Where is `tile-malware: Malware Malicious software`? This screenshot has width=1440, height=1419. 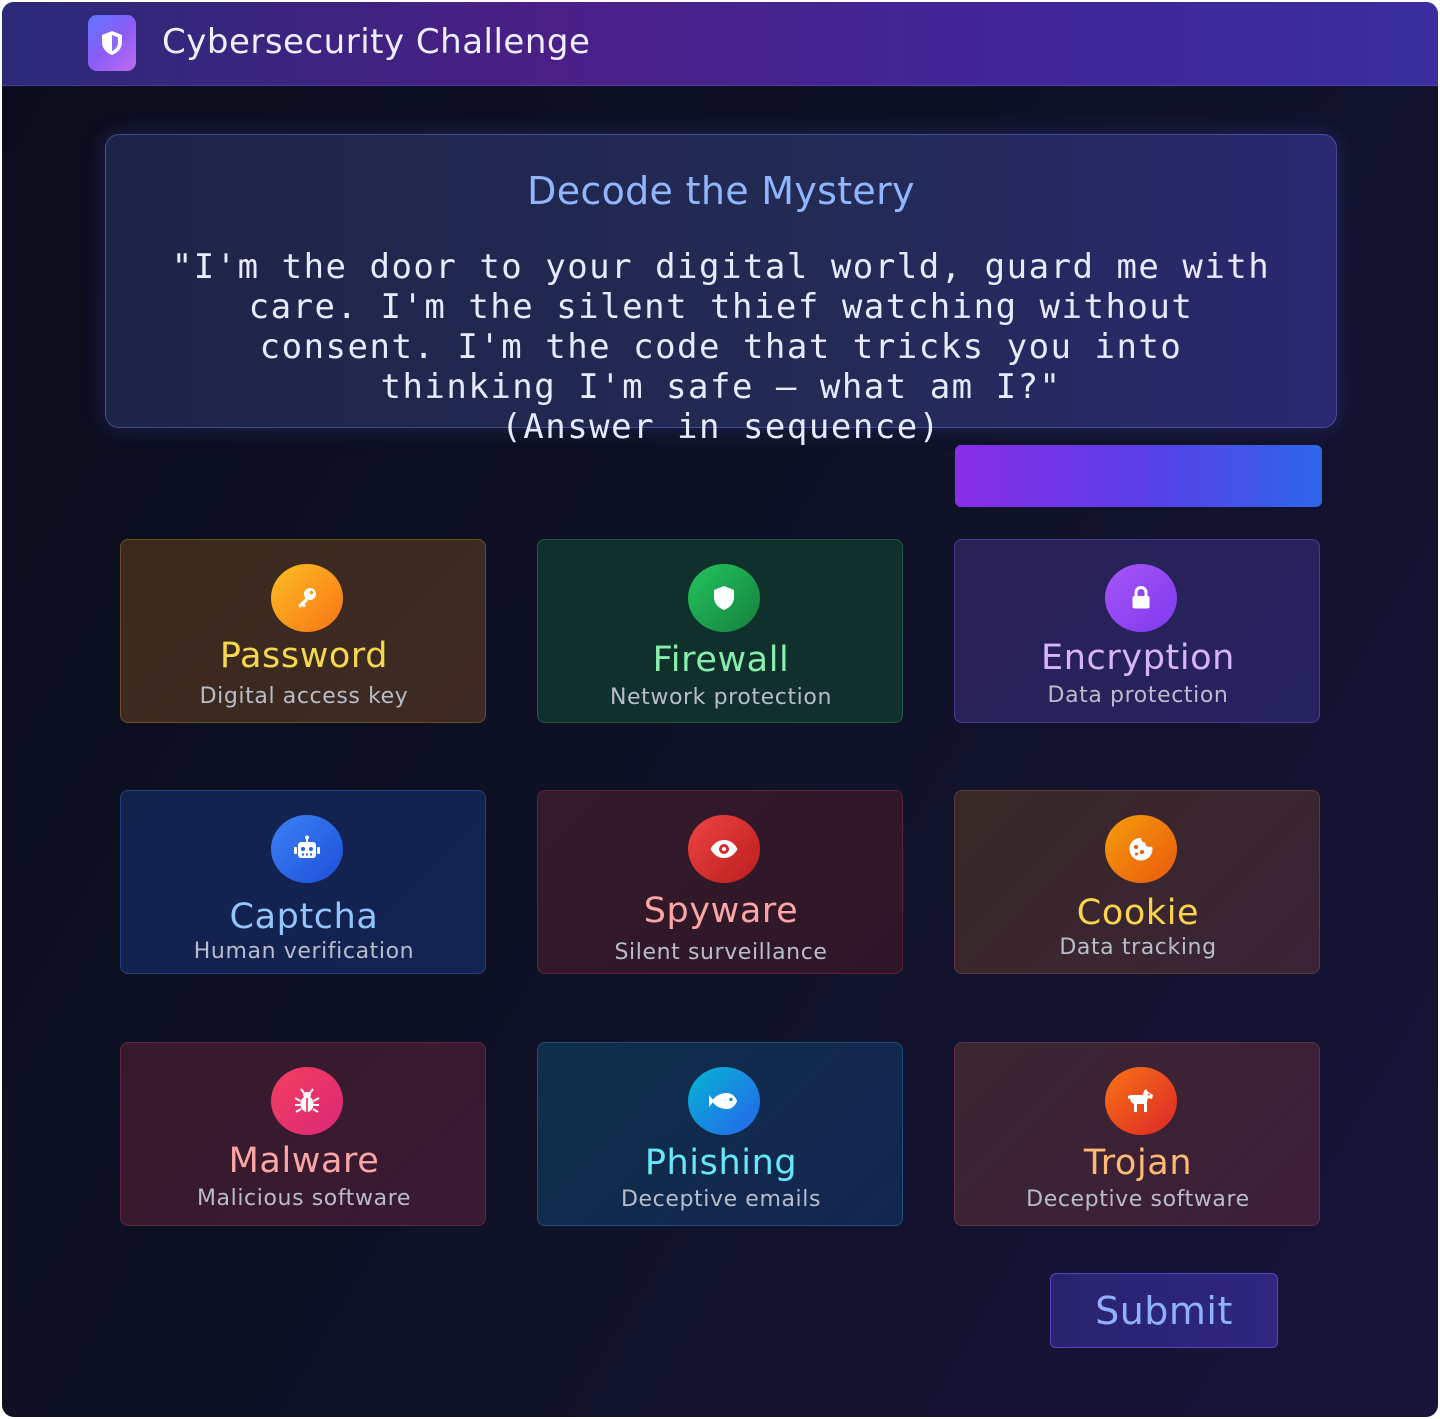 tile-malware: Malware Malicious software is located at coordinates (303, 1134).